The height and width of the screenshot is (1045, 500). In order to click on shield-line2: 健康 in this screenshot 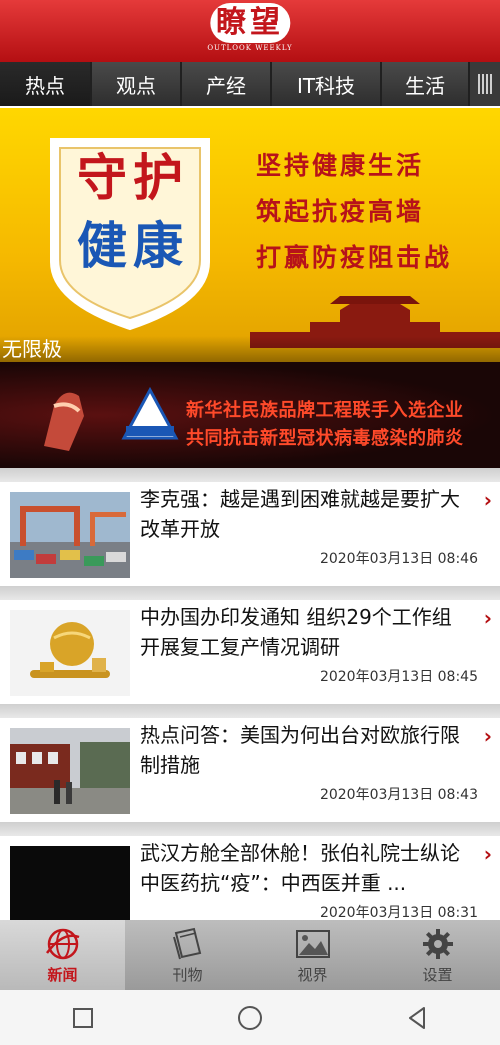, I will do `click(133, 246)`.